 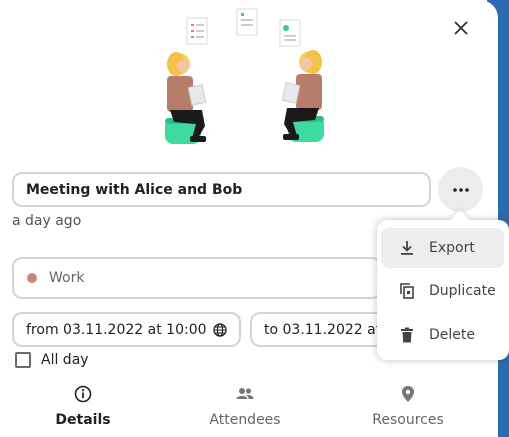 What do you see at coordinates (323, 329) in the screenshot?
I see `end-datetime-value: to 03.11.2022 at` at bounding box center [323, 329].